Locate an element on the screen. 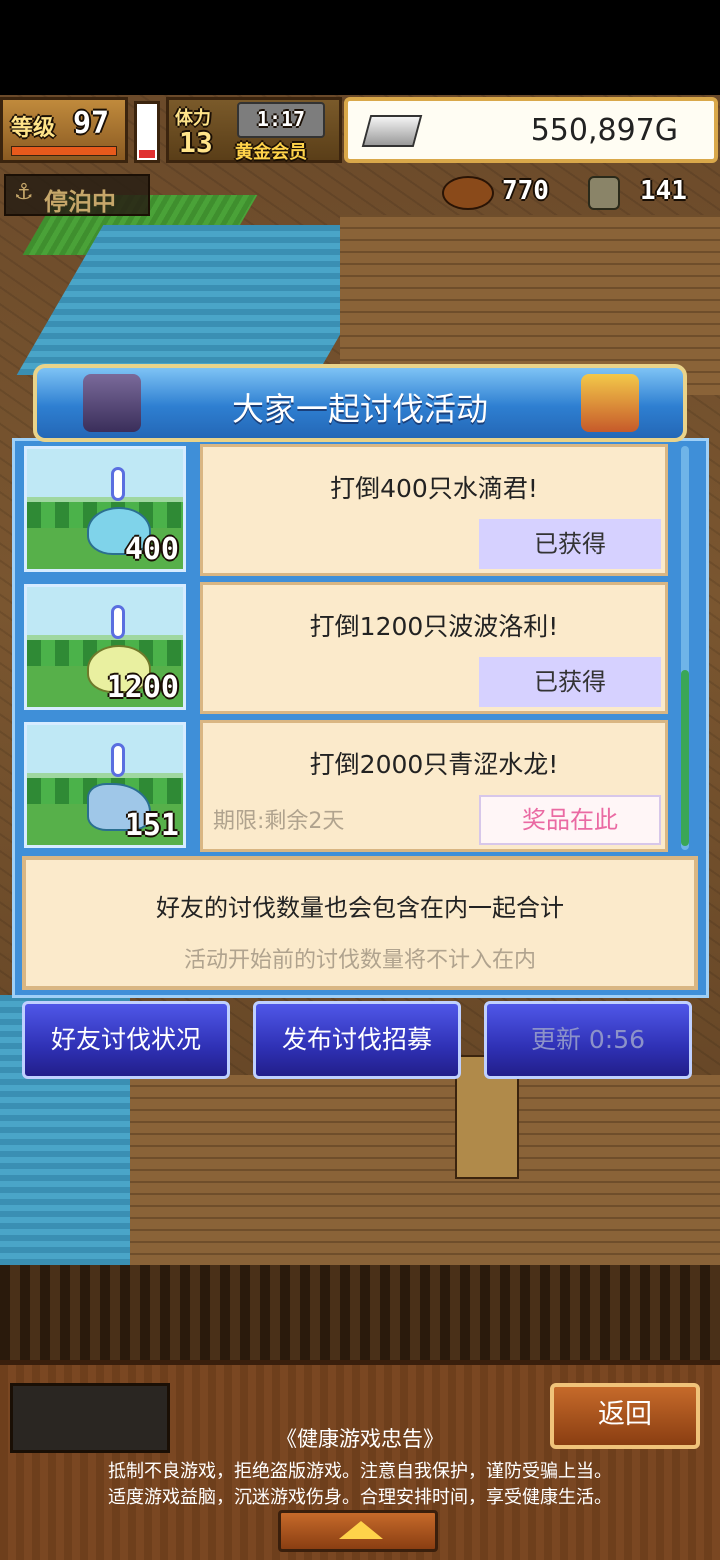 The width and height of the screenshot is (720, 1560). quest-row: 打倒1200只波波洛利! 已获得 is located at coordinates (434, 648).